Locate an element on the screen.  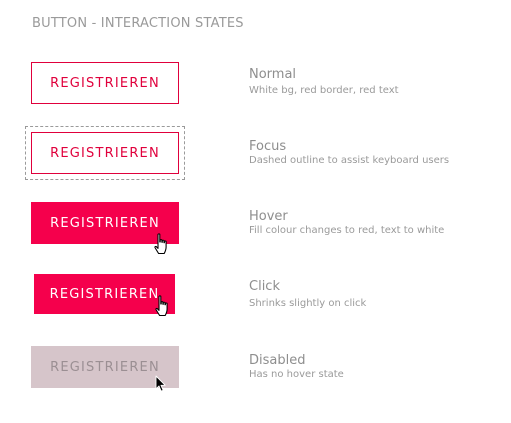
state-label-normal: Normal is located at coordinates (273, 74).